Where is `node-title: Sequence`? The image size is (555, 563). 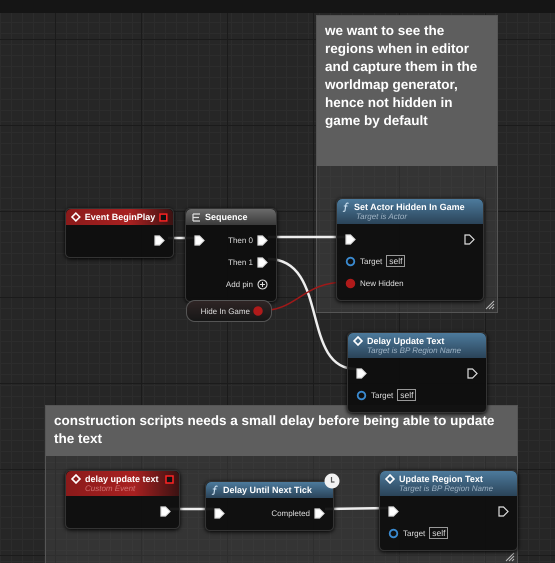
node-title: Sequence is located at coordinates (226, 217).